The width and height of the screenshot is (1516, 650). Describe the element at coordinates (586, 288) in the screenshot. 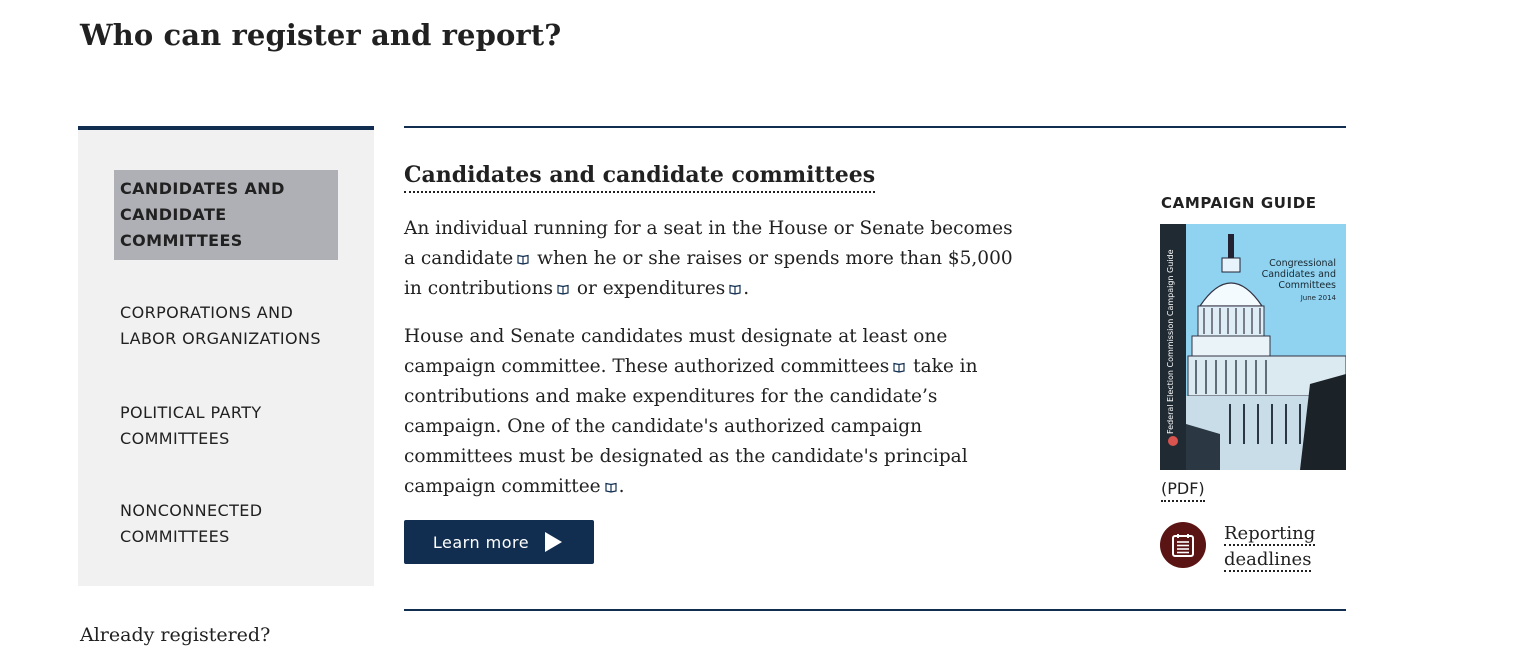

I see `para1-text-3: or` at that location.